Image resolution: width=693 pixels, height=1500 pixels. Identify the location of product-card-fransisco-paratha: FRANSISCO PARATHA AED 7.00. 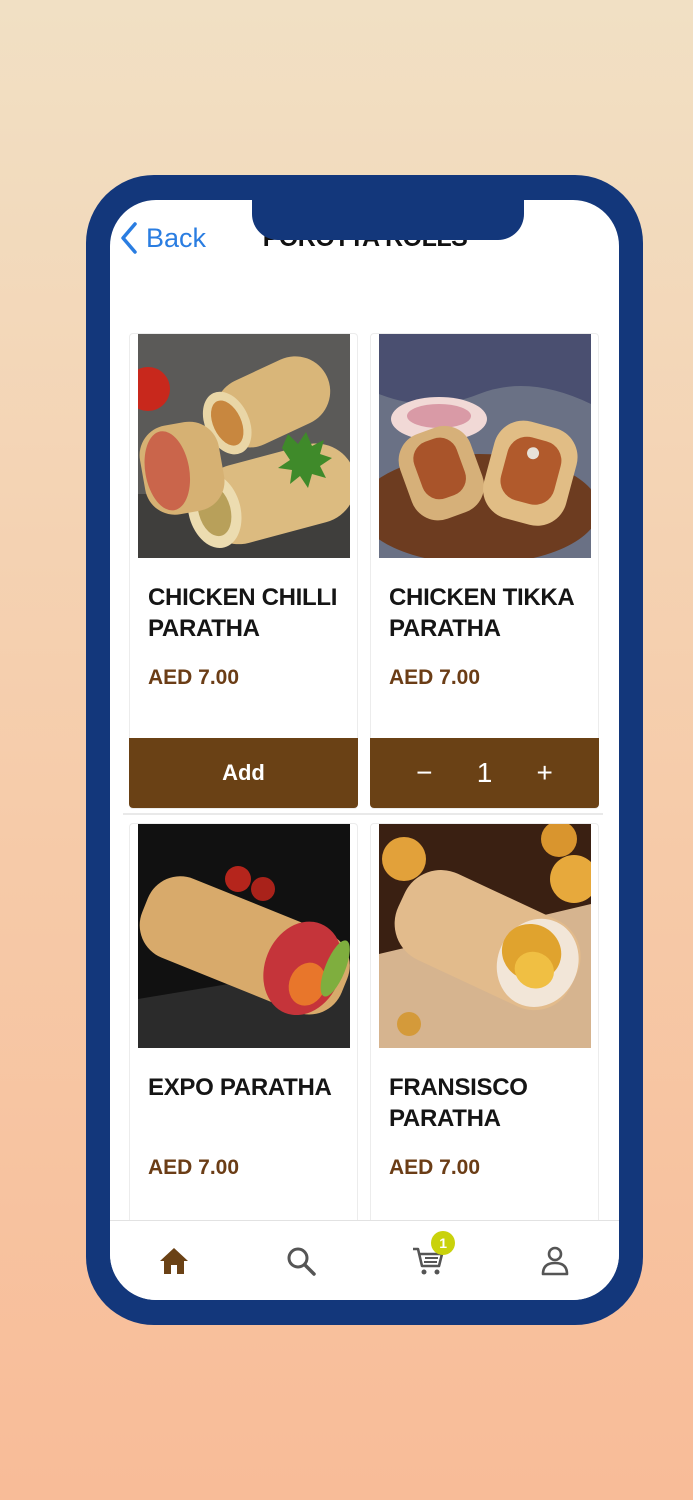
(484, 1026).